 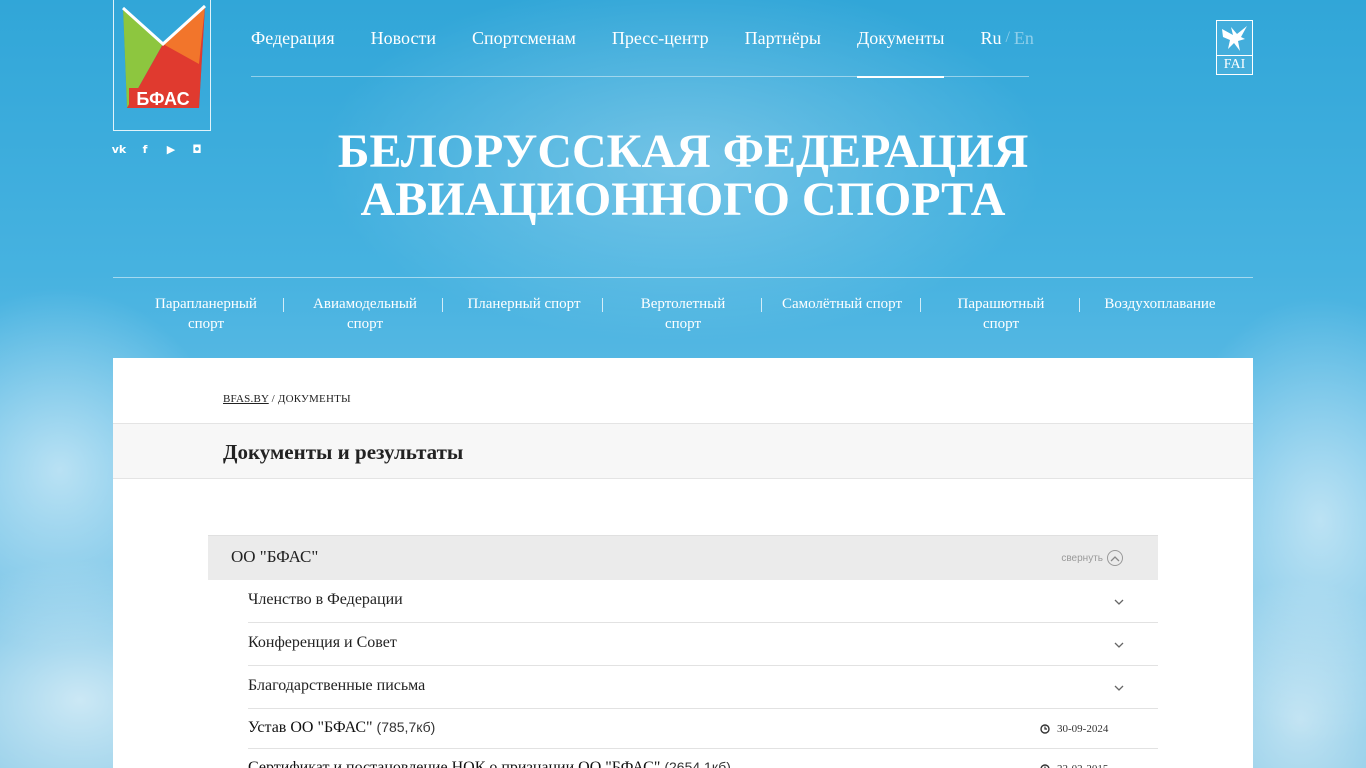 What do you see at coordinates (703, 644) in the screenshot?
I see `subcategory-conference: Конференция и Совет` at bounding box center [703, 644].